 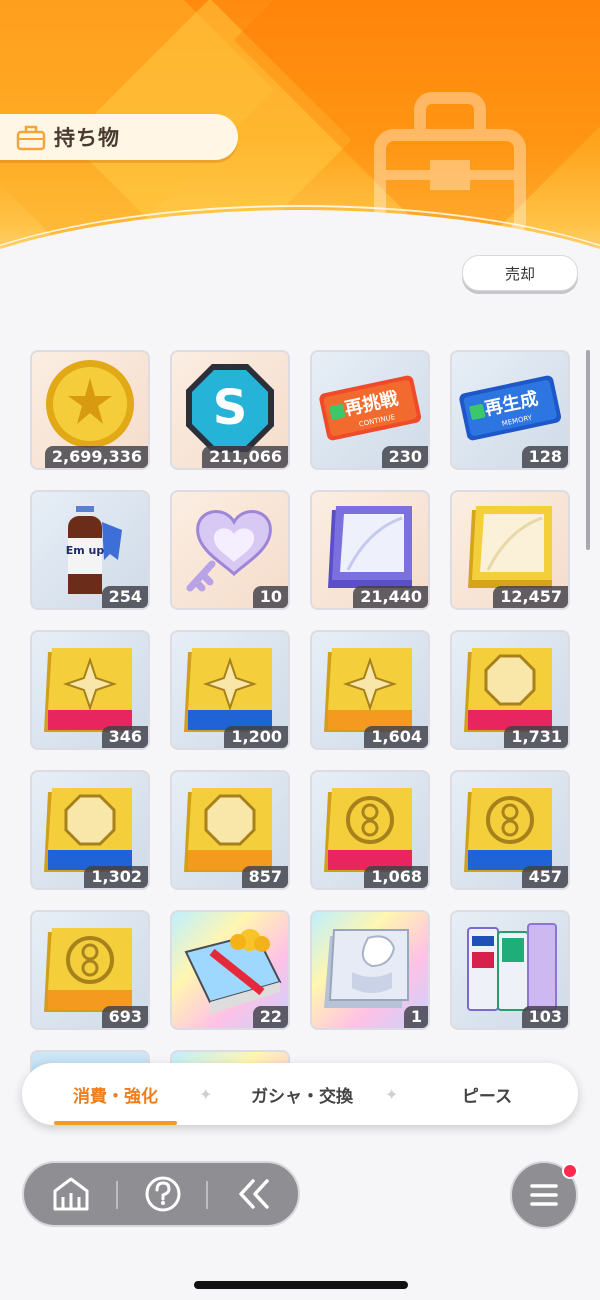 I want to click on item-quantity: 1,731, so click(x=536, y=737).